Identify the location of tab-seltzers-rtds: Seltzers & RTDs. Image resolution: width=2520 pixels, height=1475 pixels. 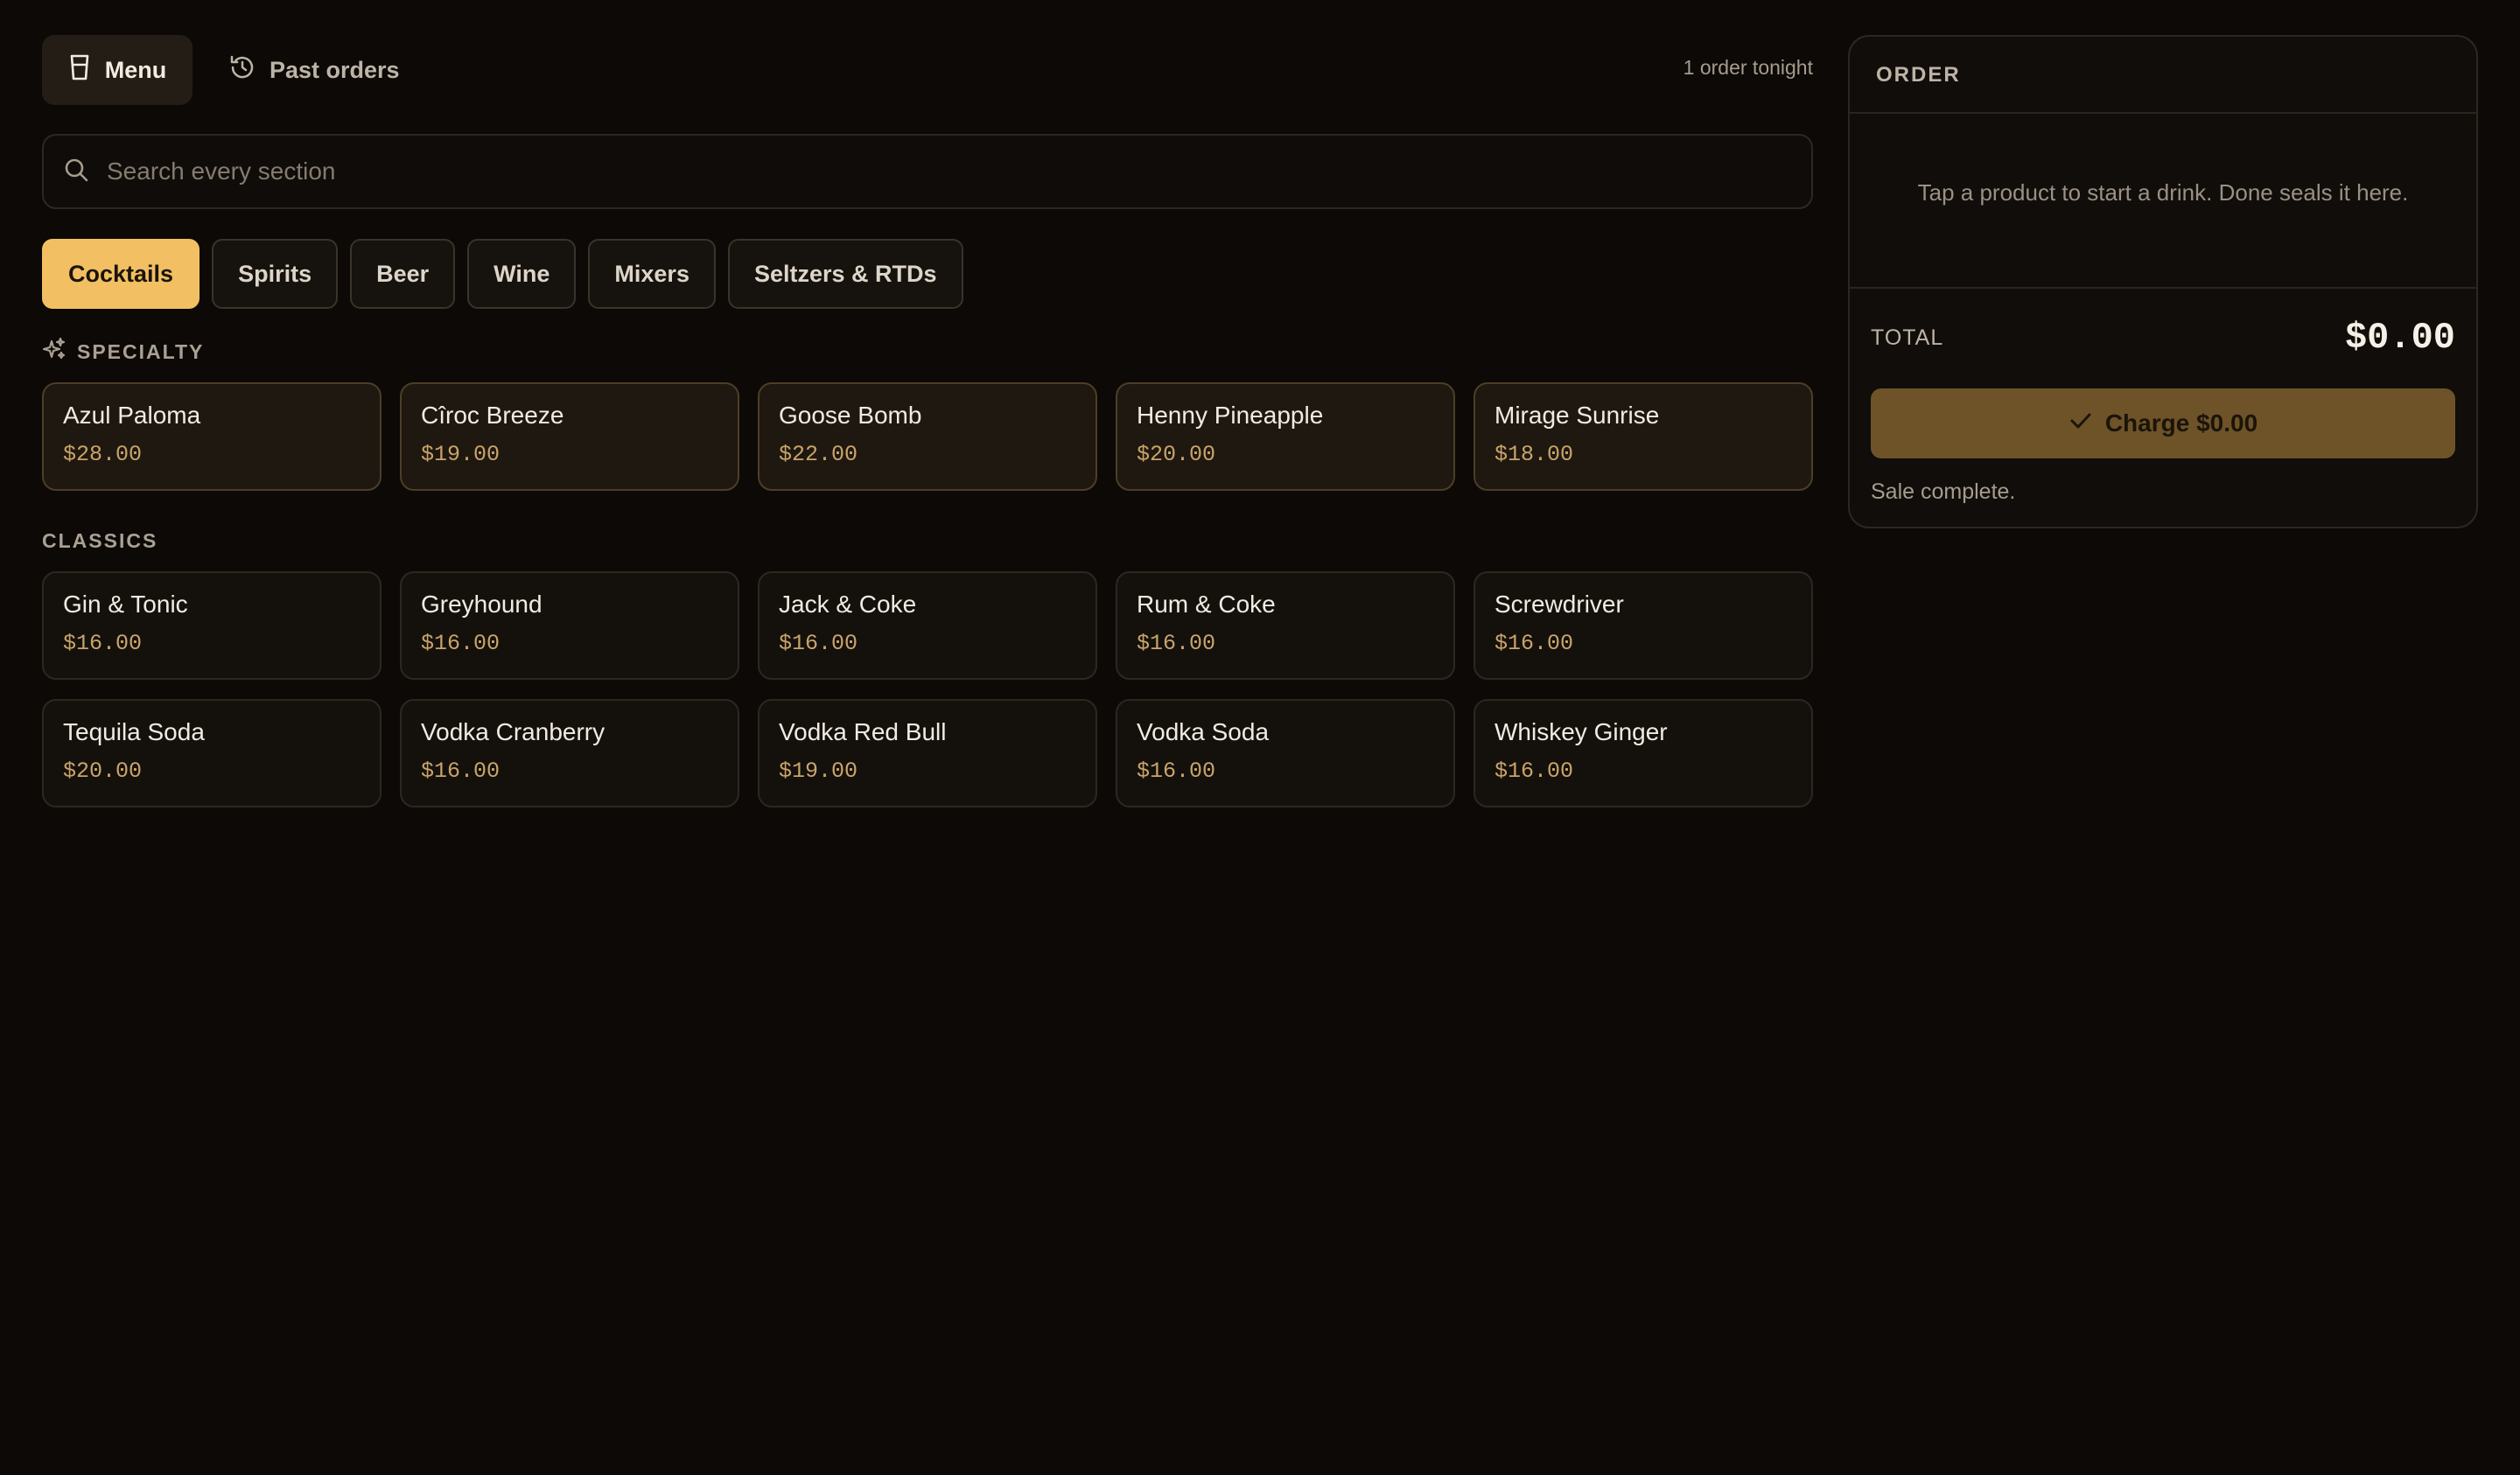
(845, 274).